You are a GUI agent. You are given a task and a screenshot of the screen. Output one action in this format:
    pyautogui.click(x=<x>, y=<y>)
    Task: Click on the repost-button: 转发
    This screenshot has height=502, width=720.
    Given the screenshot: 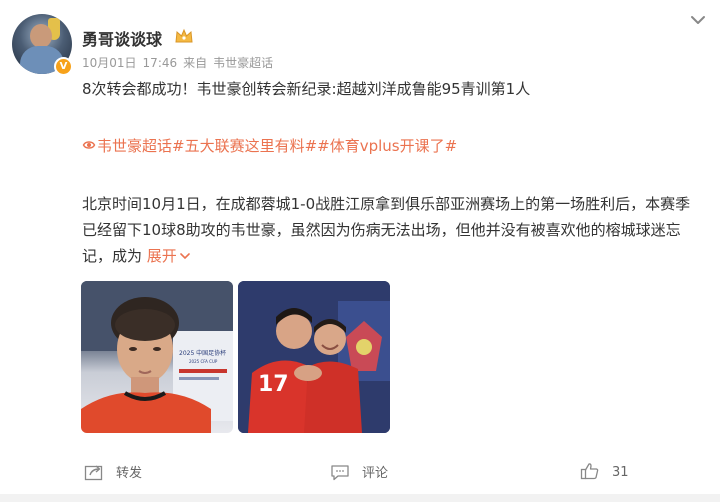 What is the action you would take?
    pyautogui.click(x=113, y=471)
    